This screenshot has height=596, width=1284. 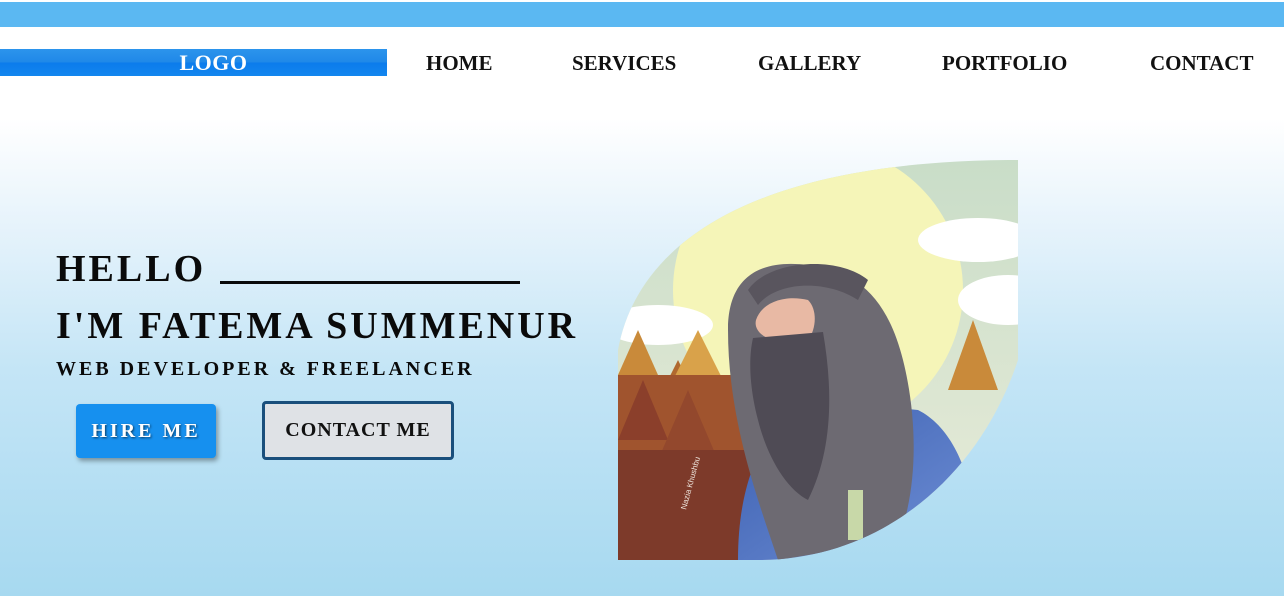 I want to click on nav-gallery: GALLERY, so click(x=809, y=63).